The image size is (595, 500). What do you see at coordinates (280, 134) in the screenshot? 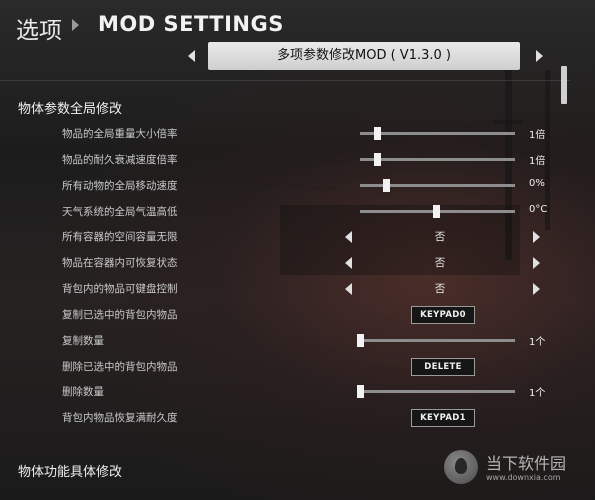
I see `setting-row: 物品的全局重量大小倍率 1倍` at bounding box center [280, 134].